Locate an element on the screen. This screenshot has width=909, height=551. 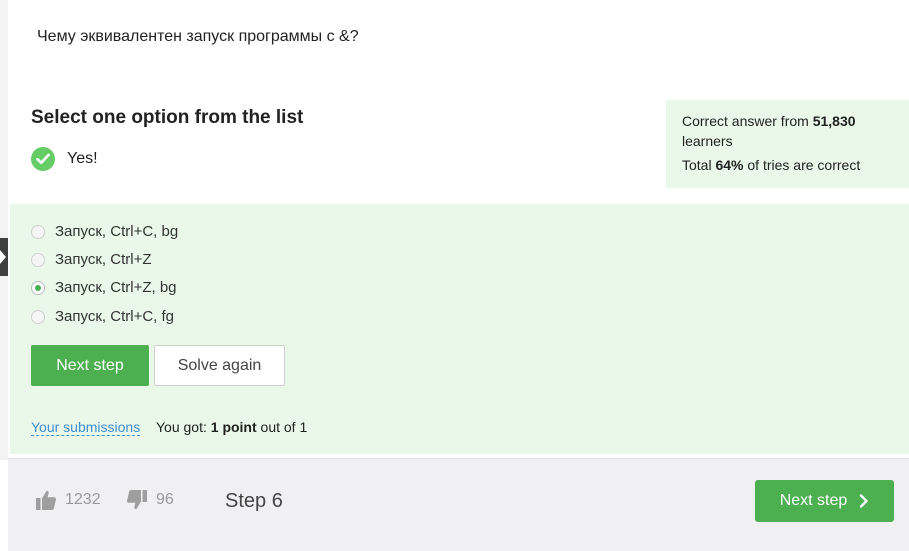
stats-correct-prefix: Correct answer from is located at coordinates (747, 121).